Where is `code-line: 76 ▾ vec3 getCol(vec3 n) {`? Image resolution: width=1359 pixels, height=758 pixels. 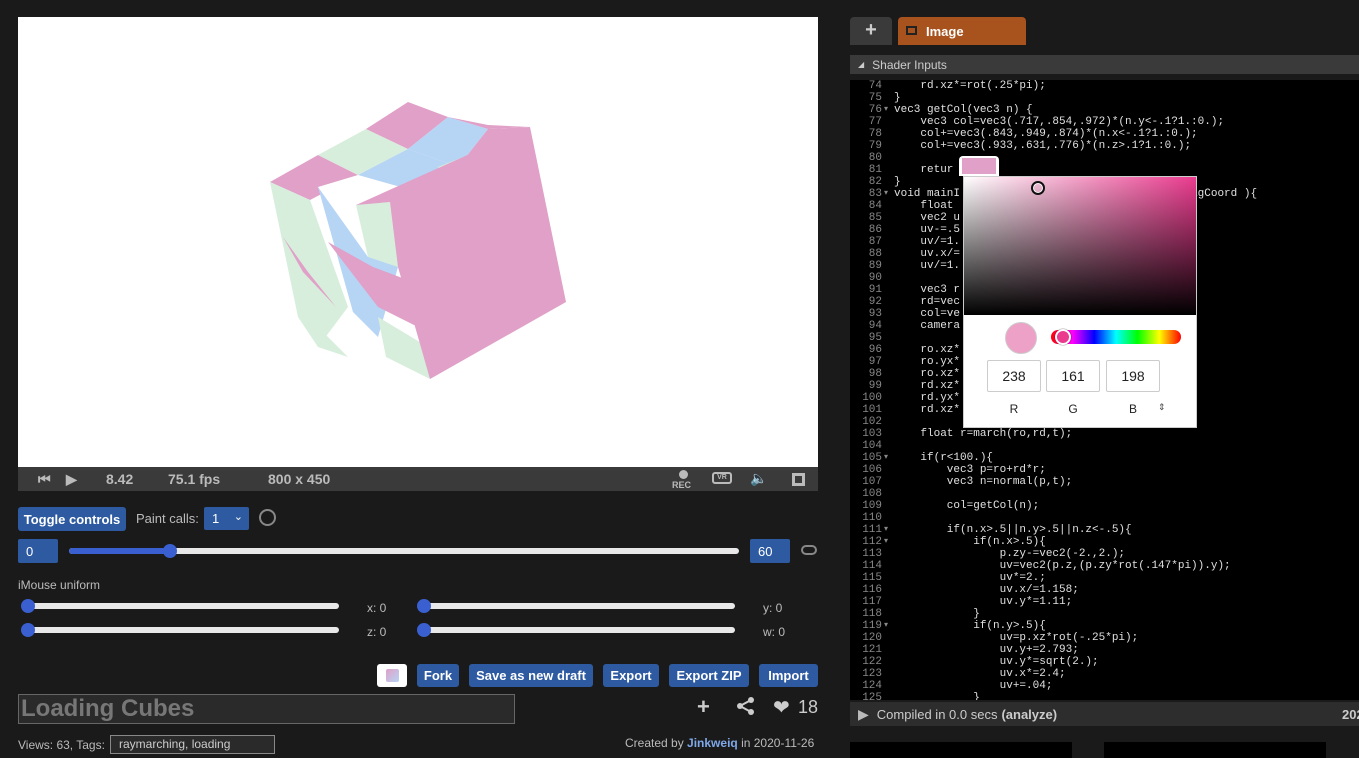
code-line: 76 ▾ vec3 getCol(vec3 n) { is located at coordinates (1104, 110).